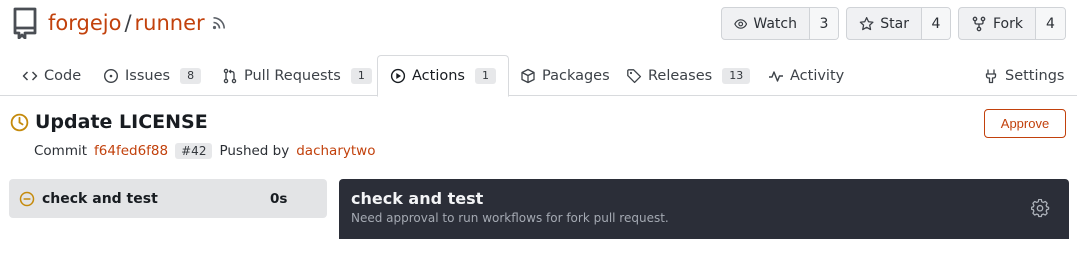 This screenshot has width=1077, height=270. I want to click on play-icon, so click(398, 76).